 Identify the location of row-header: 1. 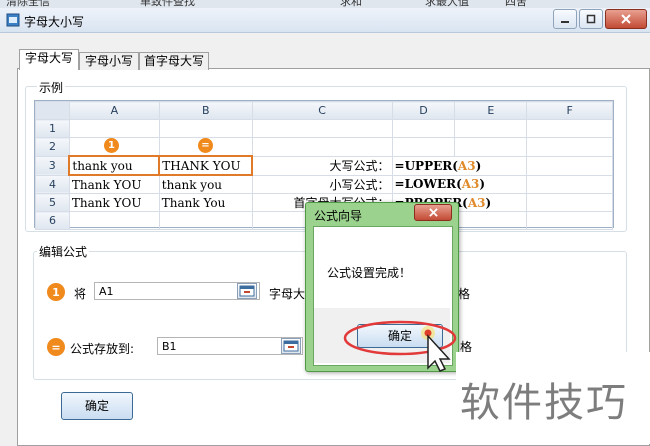
(52, 128).